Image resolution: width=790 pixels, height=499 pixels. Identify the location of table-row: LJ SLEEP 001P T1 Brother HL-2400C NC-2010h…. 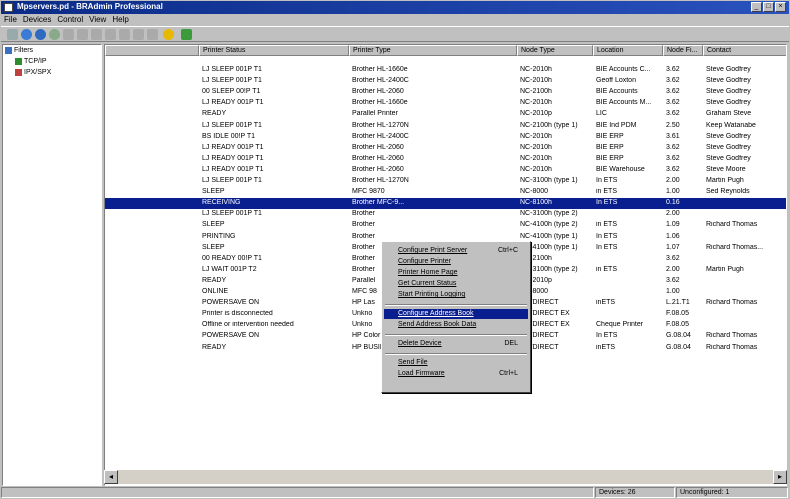
(445, 81).